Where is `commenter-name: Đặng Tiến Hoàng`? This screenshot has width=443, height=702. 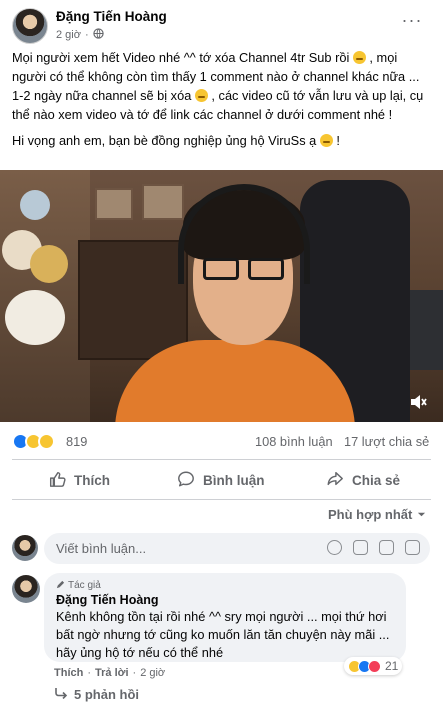 commenter-name: Đặng Tiến Hoàng is located at coordinates (225, 600).